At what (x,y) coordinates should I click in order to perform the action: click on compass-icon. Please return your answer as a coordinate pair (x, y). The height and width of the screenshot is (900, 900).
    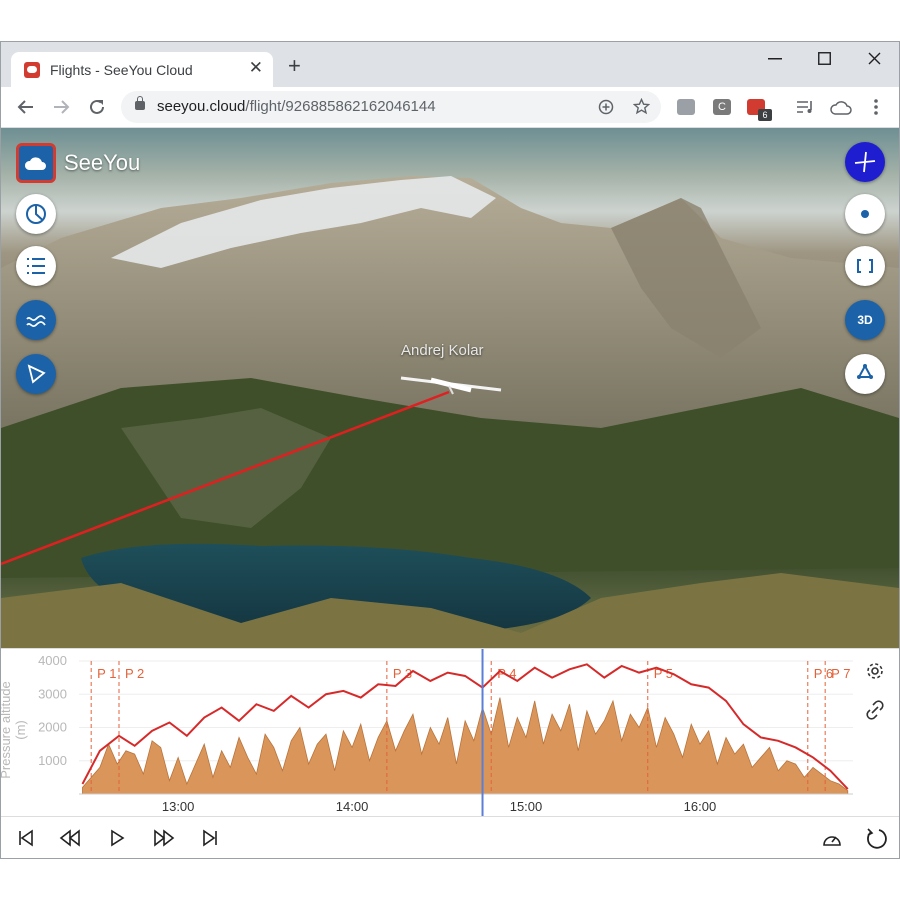
    Looking at the image, I should click on (865, 162).